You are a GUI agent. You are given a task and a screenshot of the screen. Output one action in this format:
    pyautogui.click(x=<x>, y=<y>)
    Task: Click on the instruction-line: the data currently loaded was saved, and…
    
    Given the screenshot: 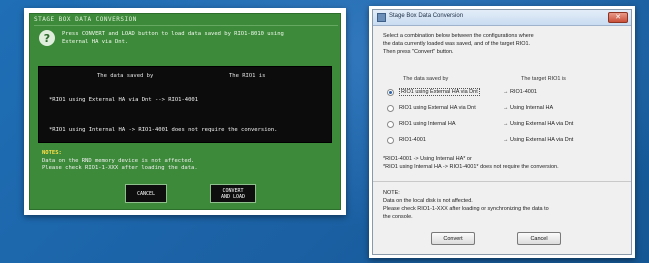 What is the action you would take?
    pyautogui.click(x=457, y=44)
    